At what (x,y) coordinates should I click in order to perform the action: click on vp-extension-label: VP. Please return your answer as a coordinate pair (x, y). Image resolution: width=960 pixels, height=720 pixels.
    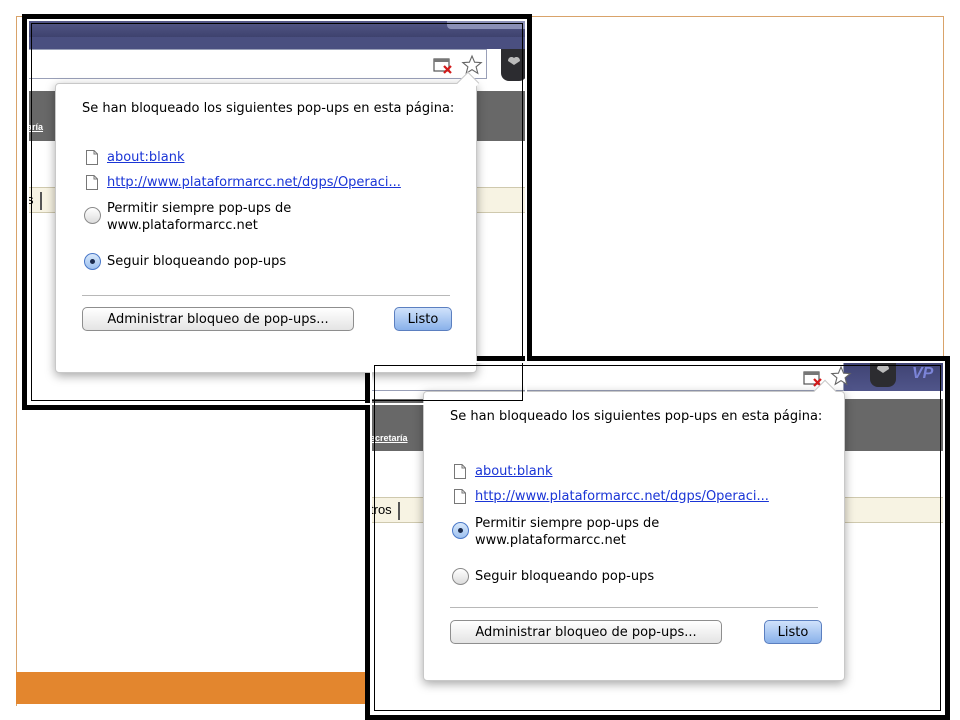
    Looking at the image, I should click on (923, 373).